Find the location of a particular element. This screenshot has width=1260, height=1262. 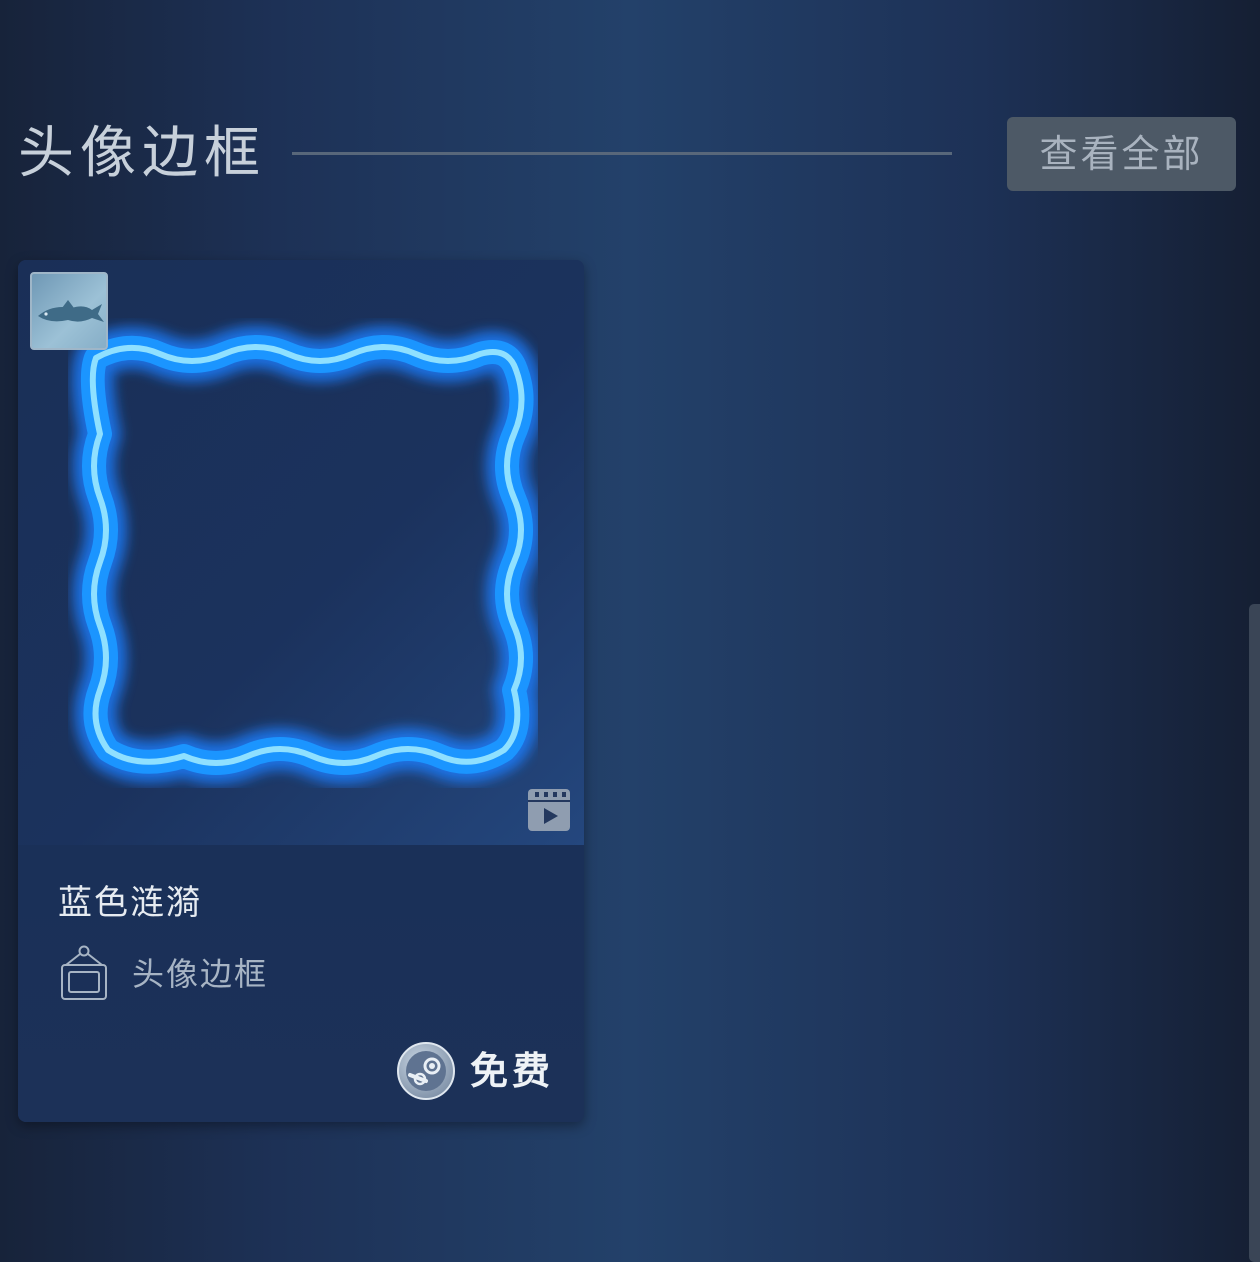

section-title: 头像边框 is located at coordinates (142, 153).